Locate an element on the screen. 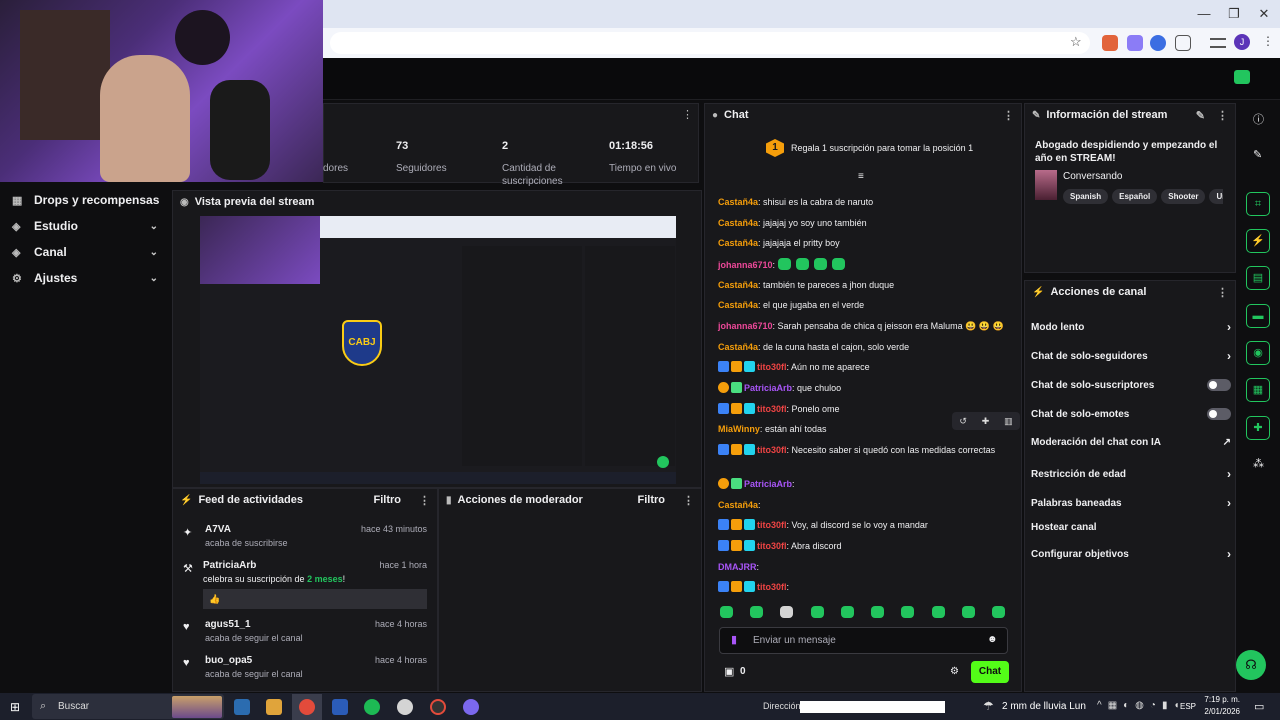 This screenshot has width=1280, height=720. nav-item-channel: ◈ Canal ⌄ is located at coordinates (86, 252).